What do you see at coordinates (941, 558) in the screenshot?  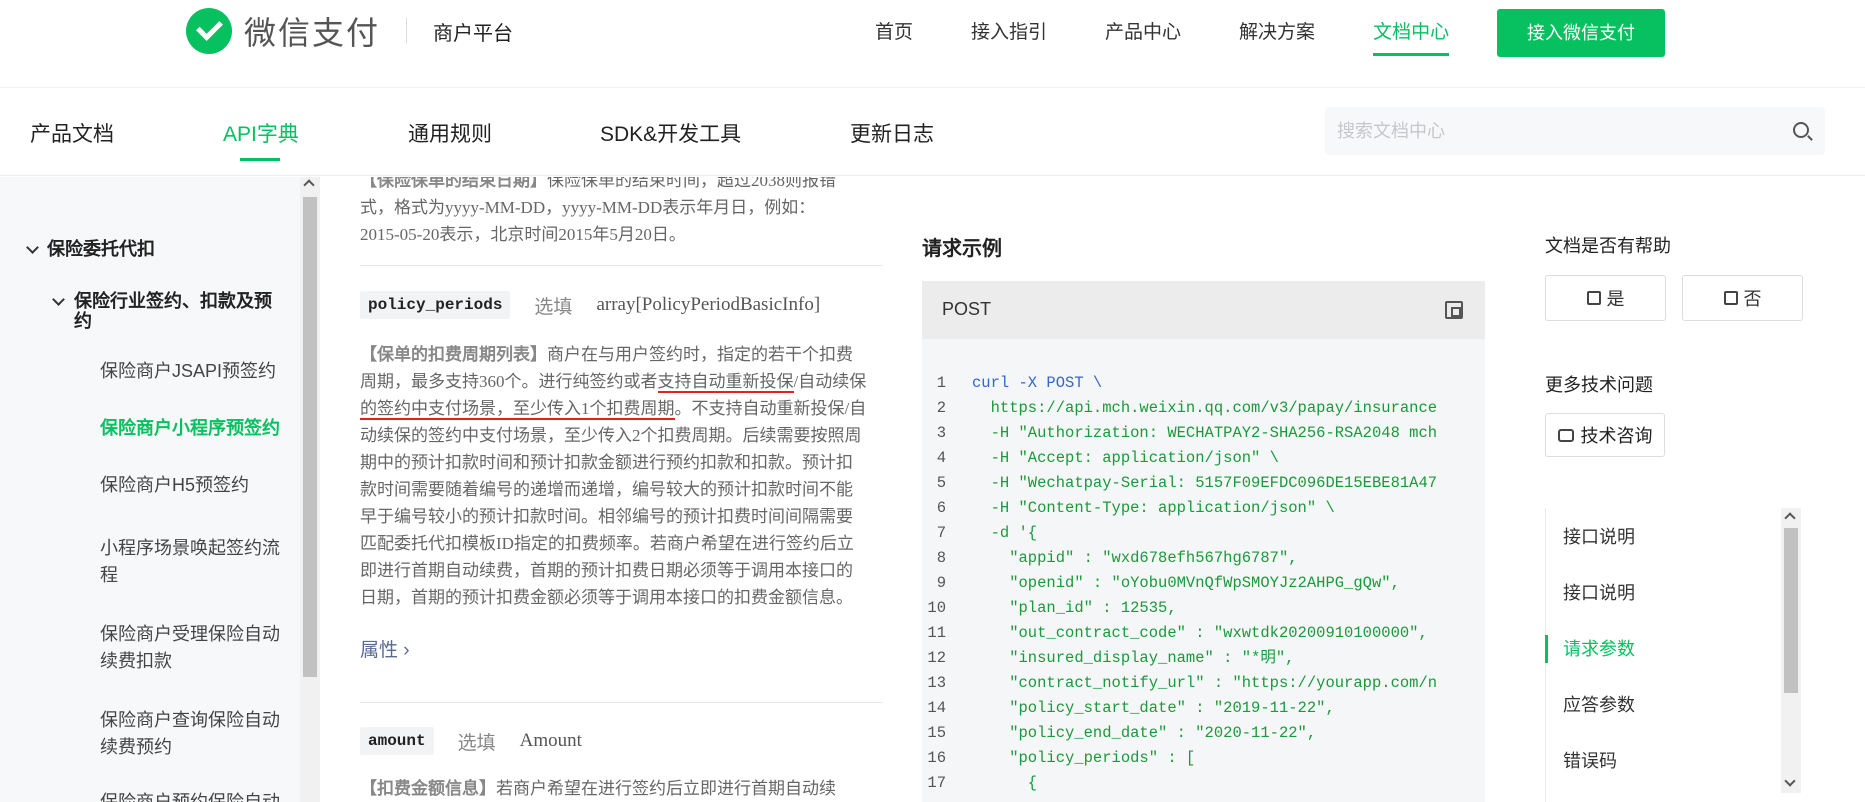 I see `line-number: 8` at bounding box center [941, 558].